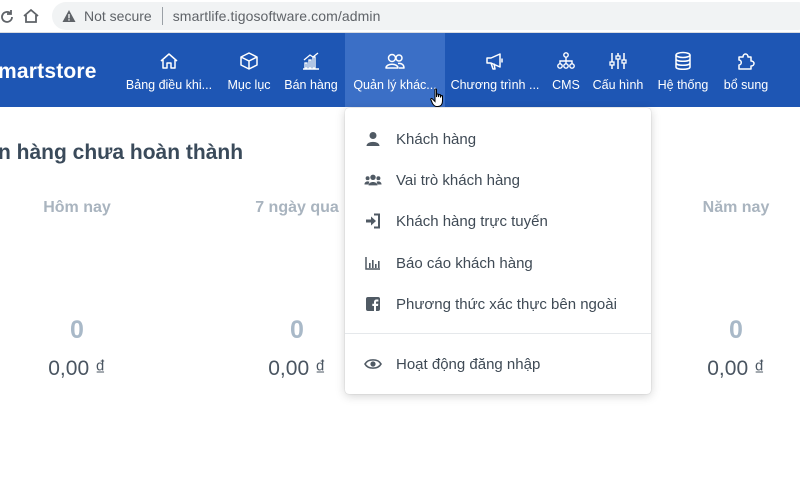 Image resolution: width=800 pixels, height=500 pixels. What do you see at coordinates (373, 180) in the screenshot?
I see `users-group-icon` at bounding box center [373, 180].